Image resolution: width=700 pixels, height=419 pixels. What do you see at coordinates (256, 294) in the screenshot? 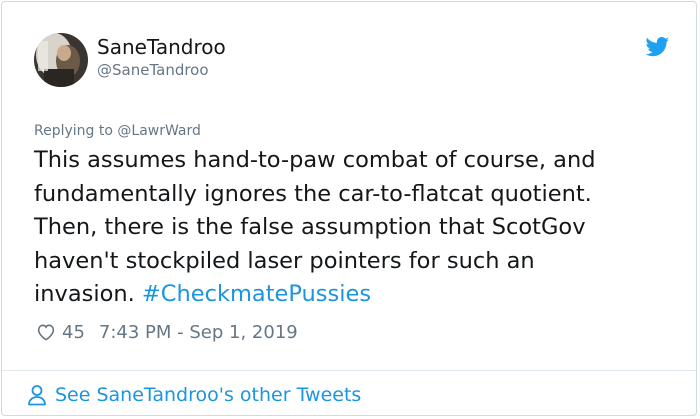
I see `hashtag-link: #CheckmatePussies` at bounding box center [256, 294].